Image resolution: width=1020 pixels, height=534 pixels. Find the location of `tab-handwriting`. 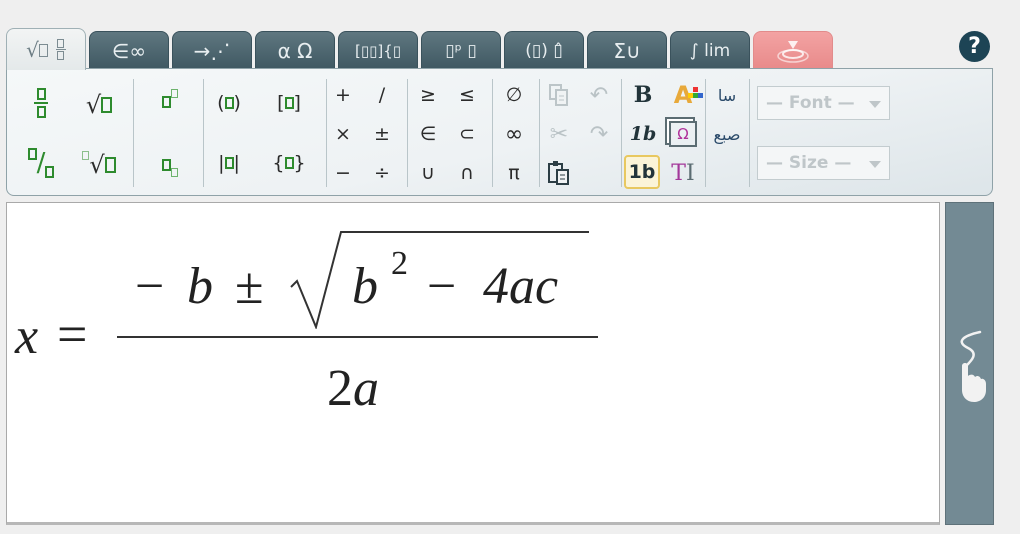

tab-handwriting is located at coordinates (793, 50).